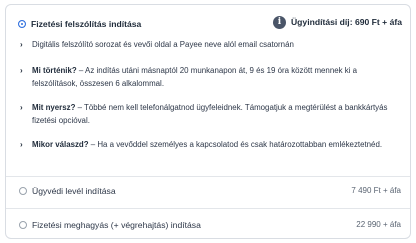 Image resolution: width=416 pixels, height=243 pixels. Describe the element at coordinates (60, 144) in the screenshot. I see `detail-lead: Mikor válaszd?` at that location.